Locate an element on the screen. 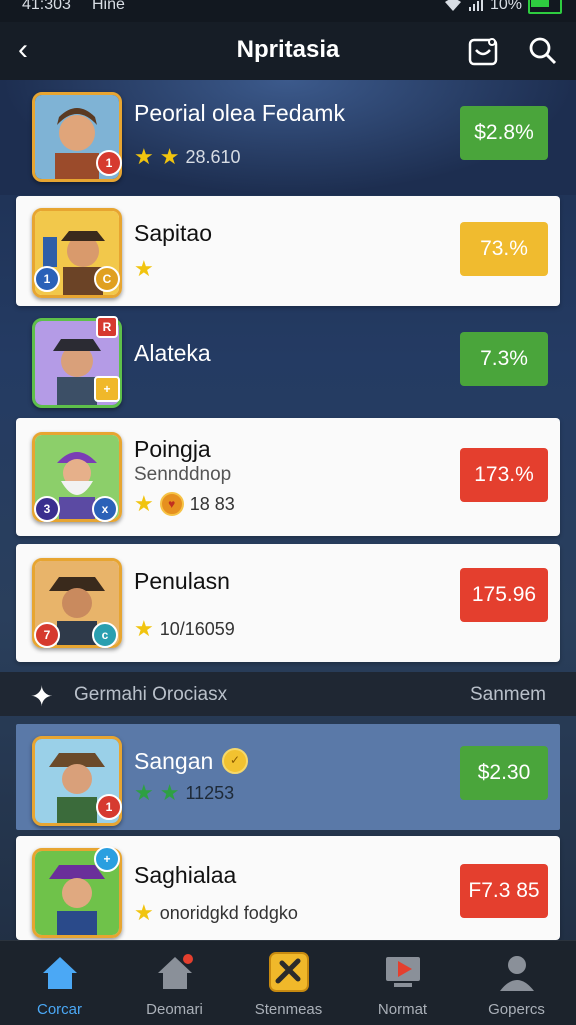 This screenshot has width=576, height=1025. item-subtitle: Sennddnop is located at coordinates (183, 474).